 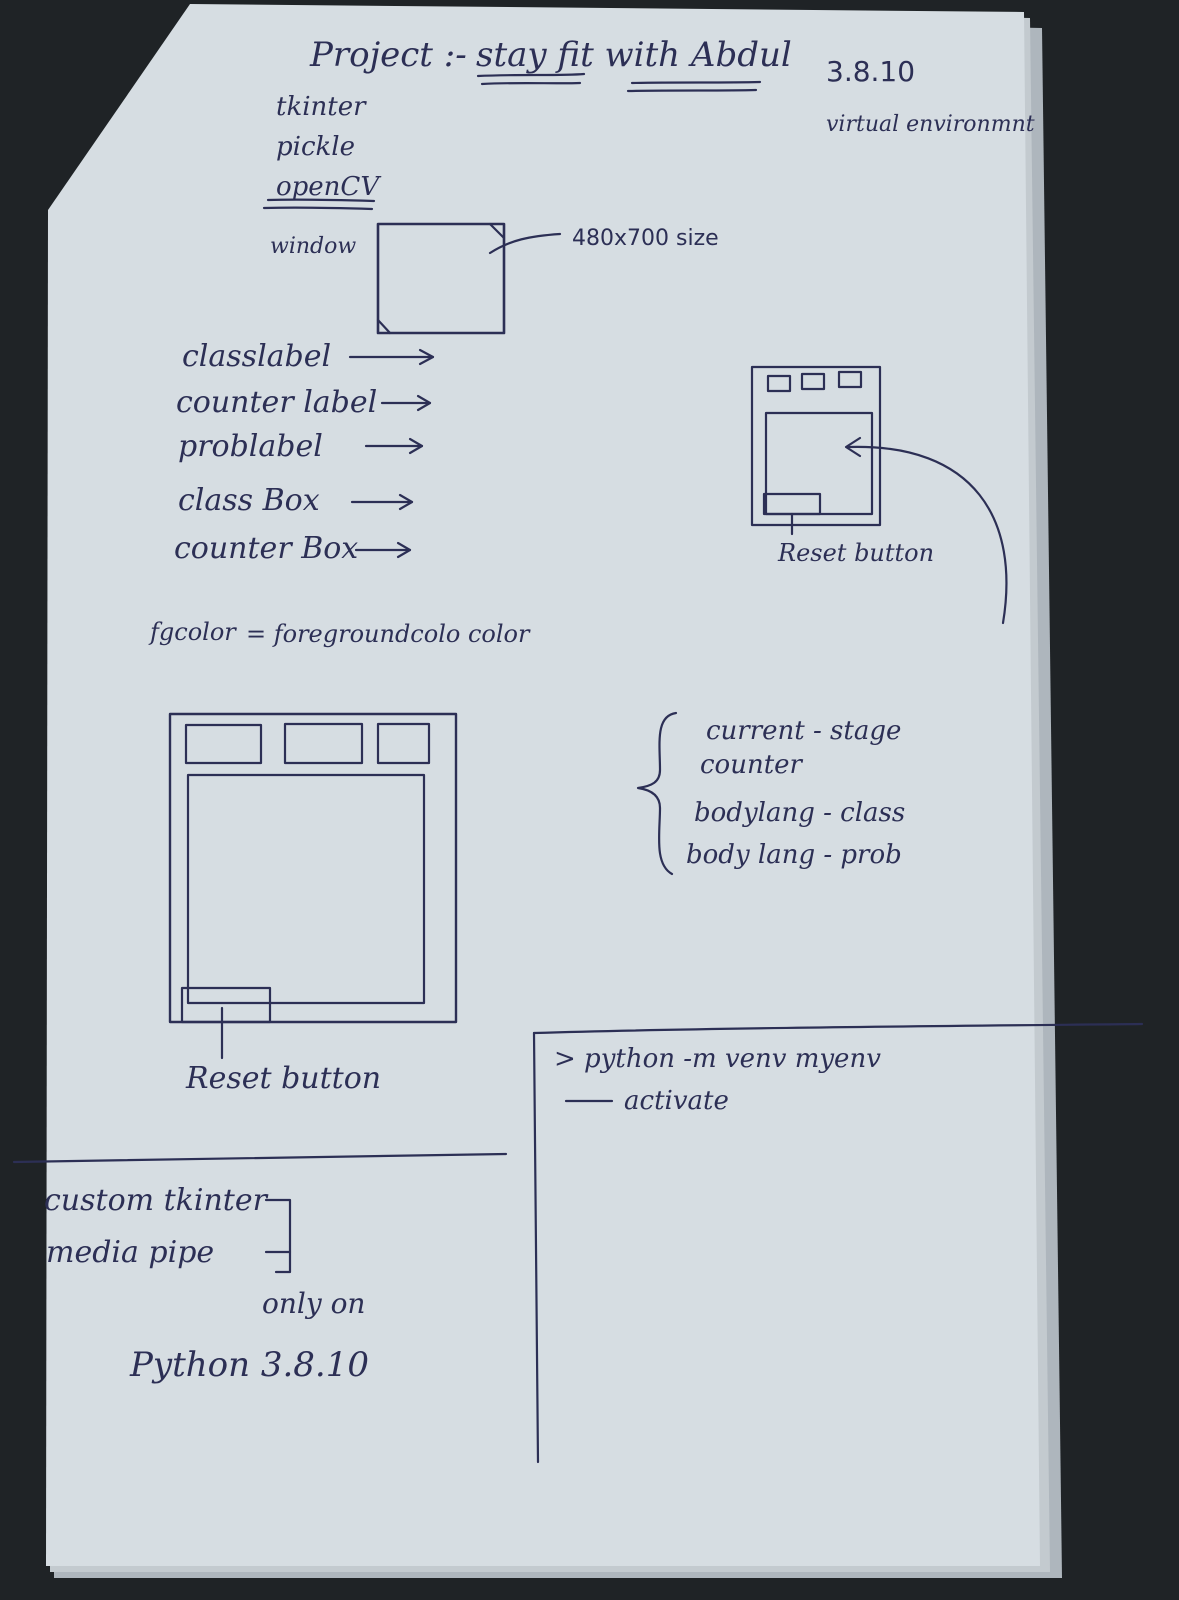 What do you see at coordinates (794, 855) in the screenshot?
I see `variable-bodylang-prob: body lang - prob` at bounding box center [794, 855].